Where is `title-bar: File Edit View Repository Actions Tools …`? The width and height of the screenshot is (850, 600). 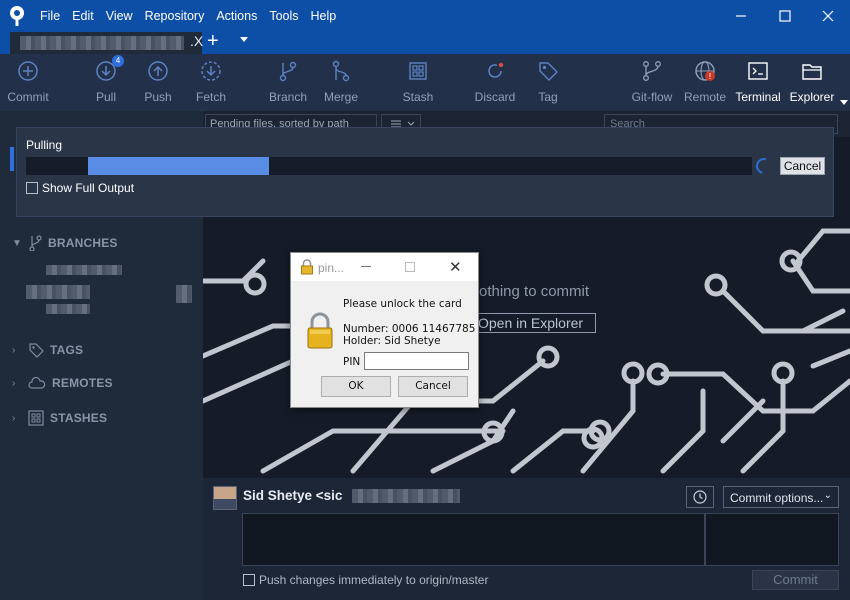
title-bar: File Edit View Repository Actions Tools … is located at coordinates (425, 16).